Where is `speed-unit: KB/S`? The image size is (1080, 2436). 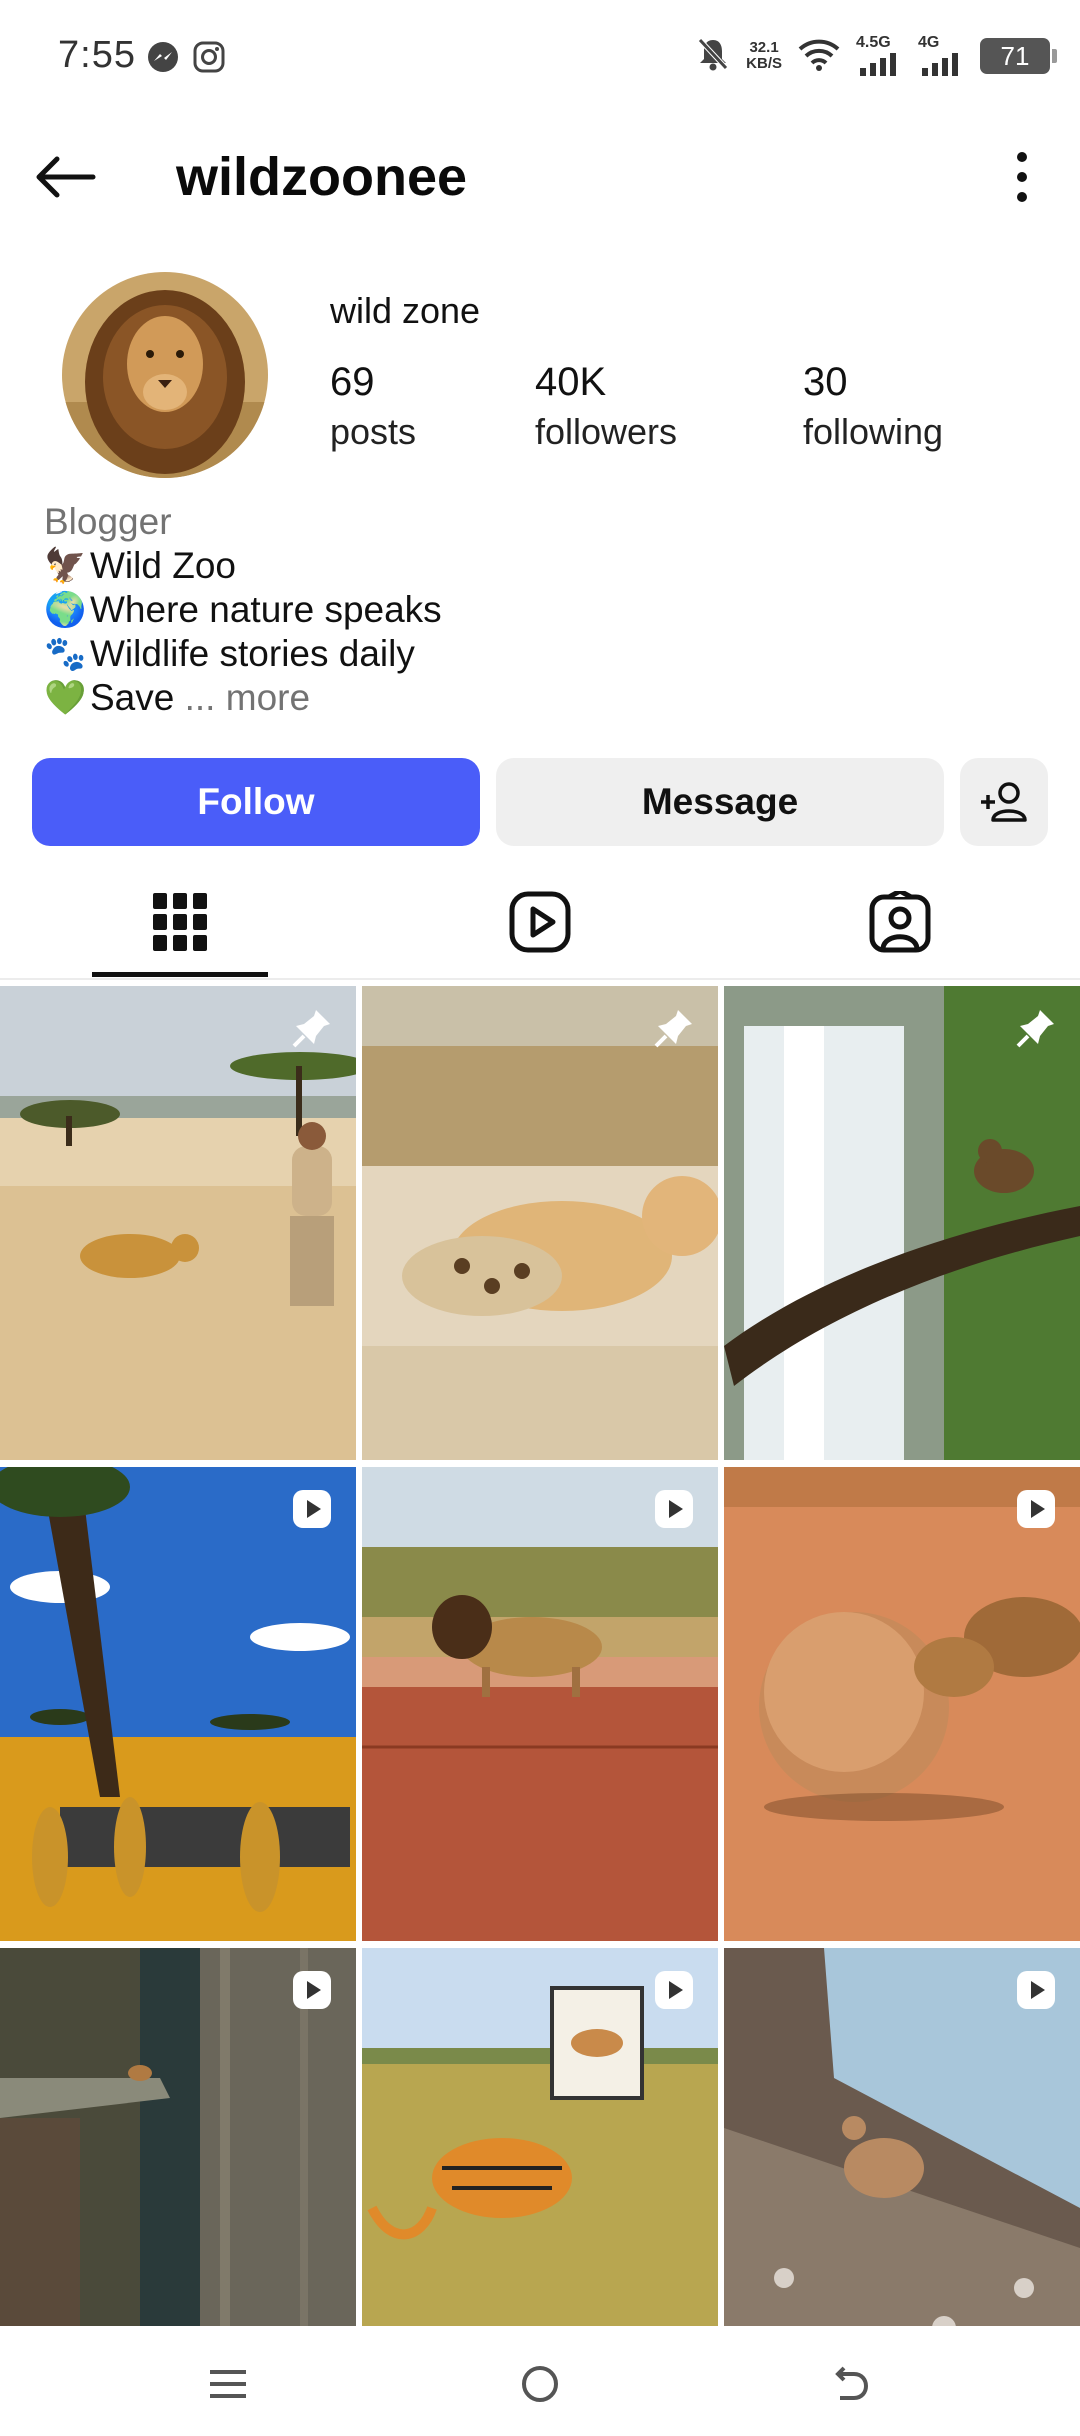
speed-unit: KB/S is located at coordinates (764, 63).